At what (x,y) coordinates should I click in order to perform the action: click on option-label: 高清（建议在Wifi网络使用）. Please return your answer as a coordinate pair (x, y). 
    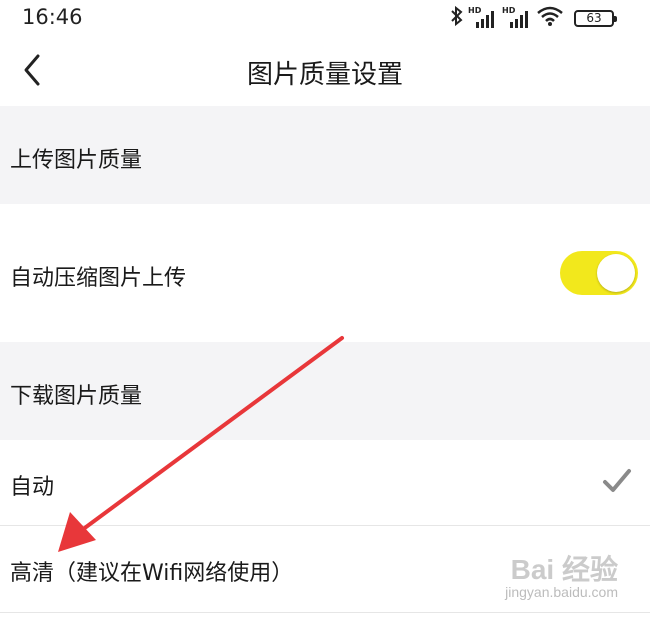
    Looking at the image, I should click on (152, 573).